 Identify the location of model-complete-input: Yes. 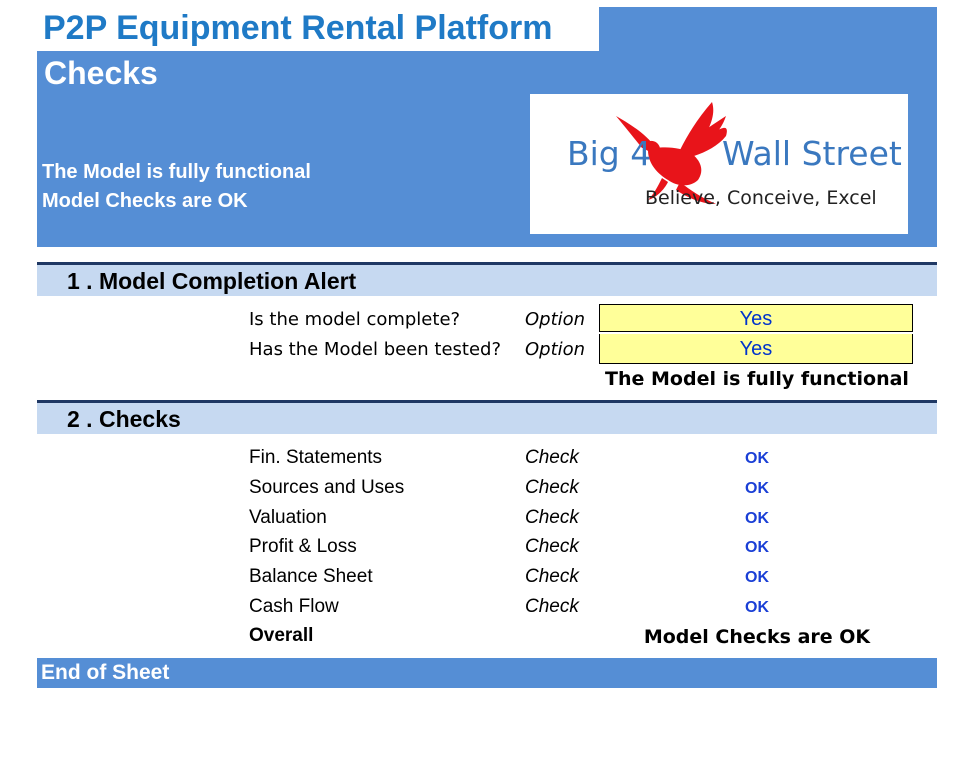
(756, 318).